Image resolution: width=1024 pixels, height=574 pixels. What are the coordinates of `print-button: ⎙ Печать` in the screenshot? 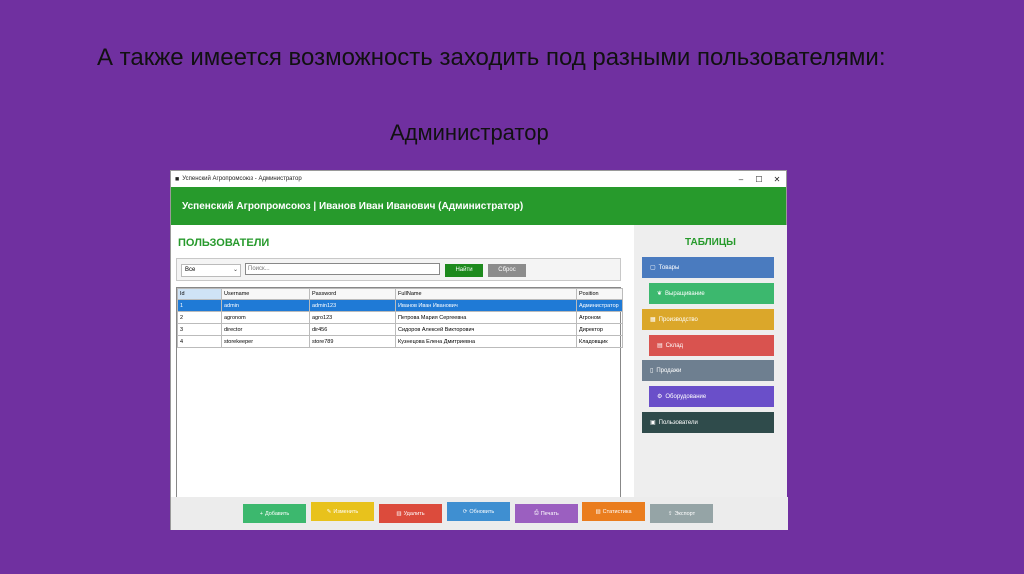 It's located at (546, 513).